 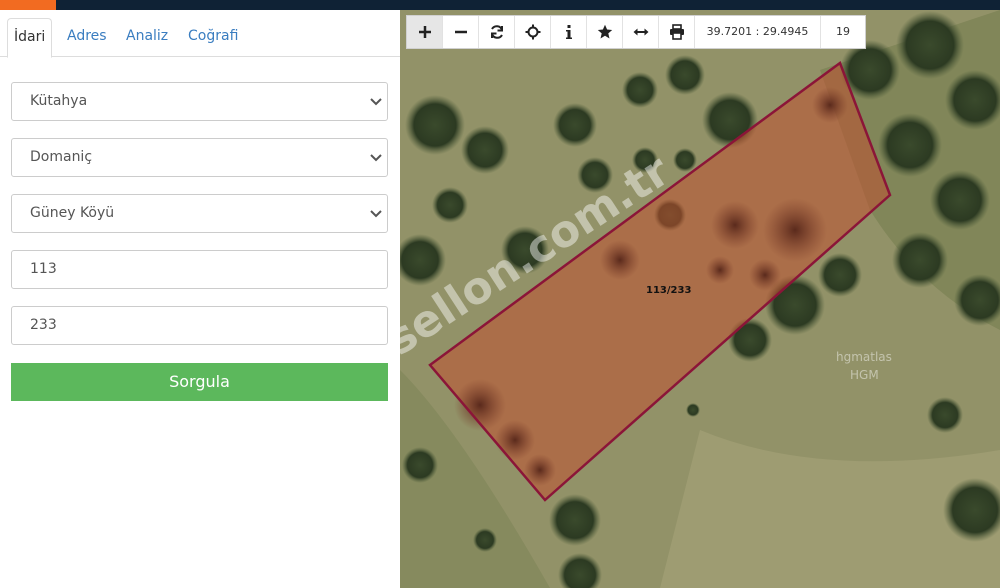 I want to click on map-attribution: hgmatlas HGM, so click(x=864, y=366).